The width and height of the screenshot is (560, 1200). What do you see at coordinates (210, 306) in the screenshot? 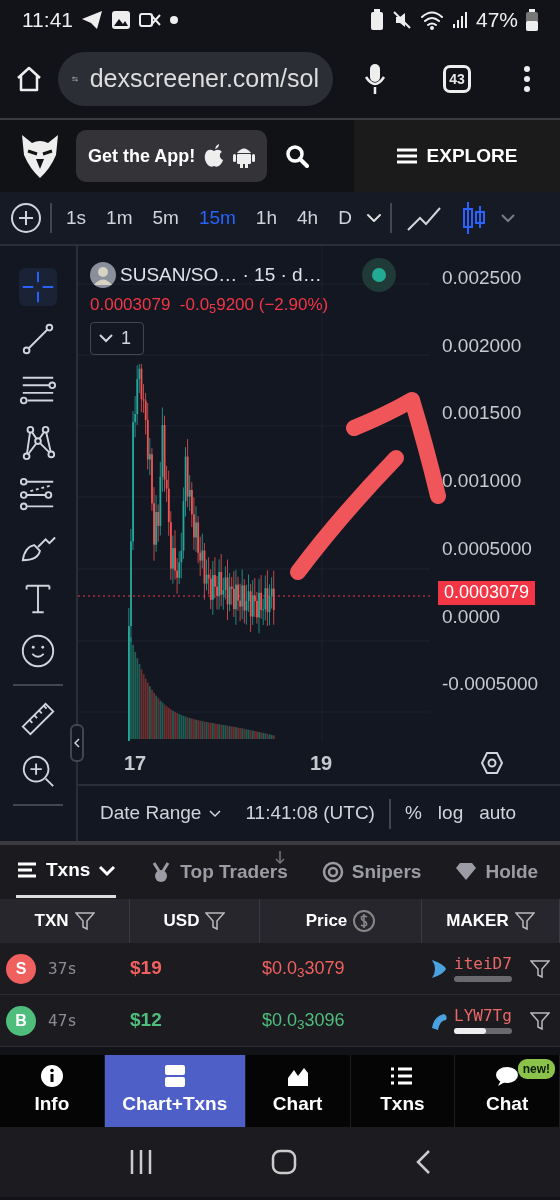
I see `price-change-text: 0.0003079 -0.0$_{5}$9200 (−2.90%)` at bounding box center [210, 306].